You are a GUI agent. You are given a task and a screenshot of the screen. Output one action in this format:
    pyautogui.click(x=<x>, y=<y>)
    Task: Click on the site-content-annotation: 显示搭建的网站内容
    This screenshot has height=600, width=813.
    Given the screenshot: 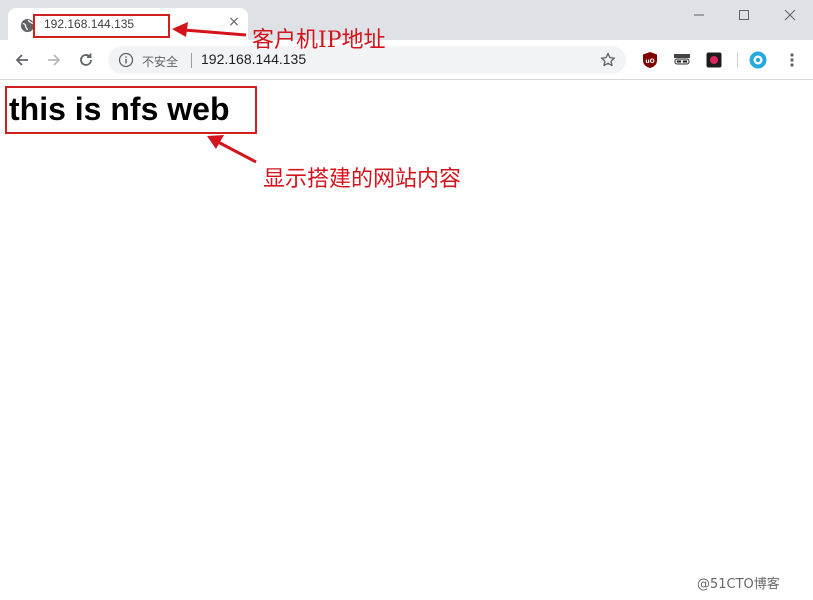 What is the action you would take?
    pyautogui.click(x=362, y=179)
    